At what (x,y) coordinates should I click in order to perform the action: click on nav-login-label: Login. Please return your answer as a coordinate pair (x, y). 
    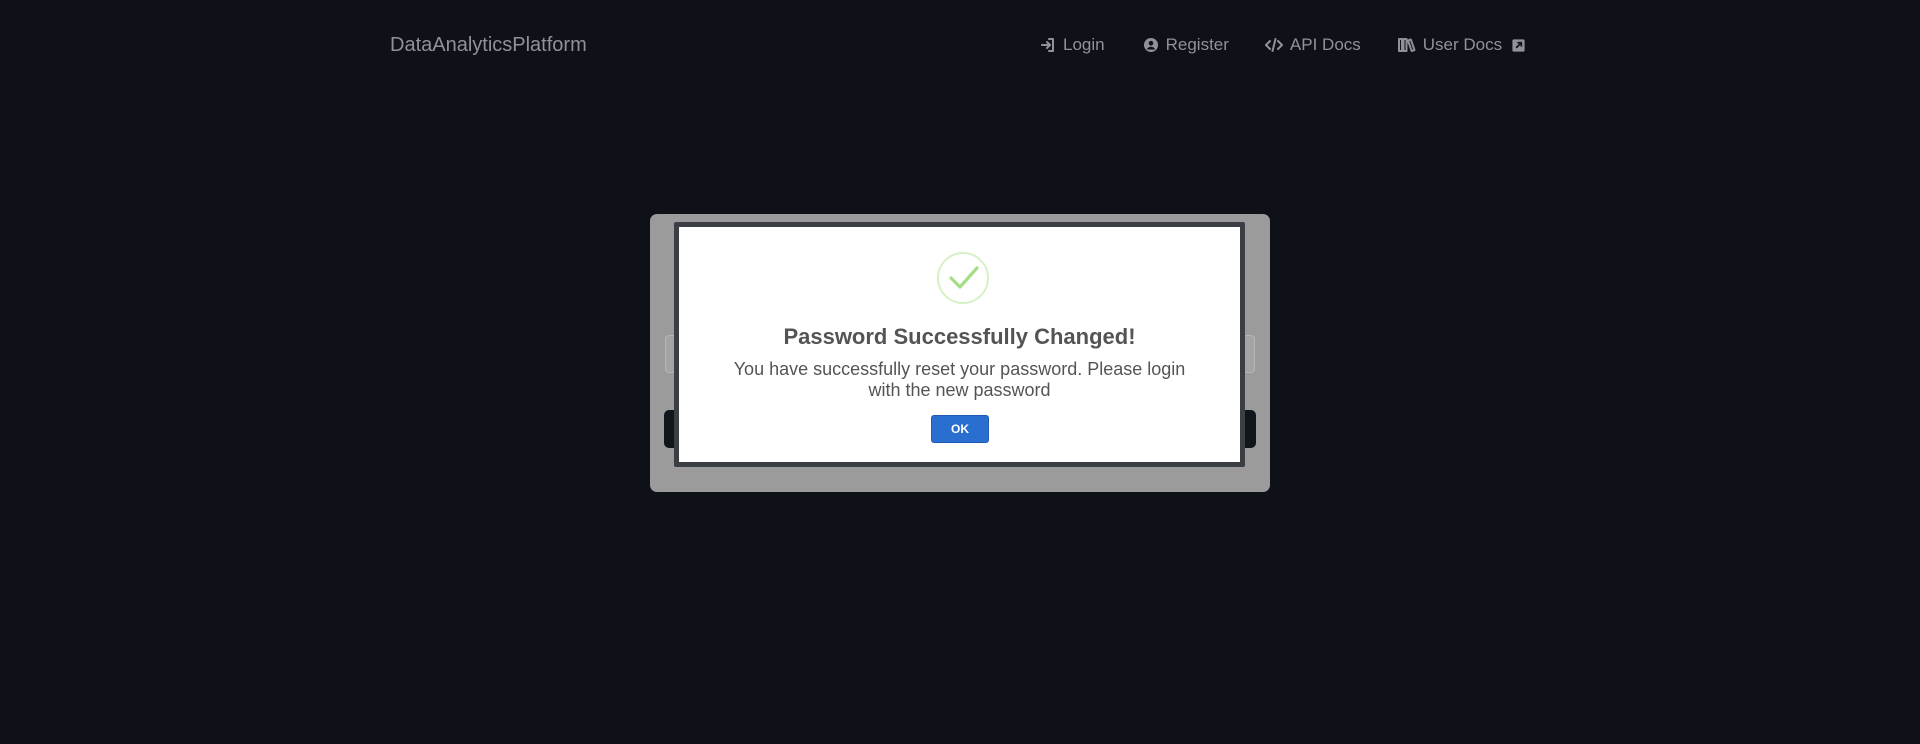
    Looking at the image, I should click on (1084, 44).